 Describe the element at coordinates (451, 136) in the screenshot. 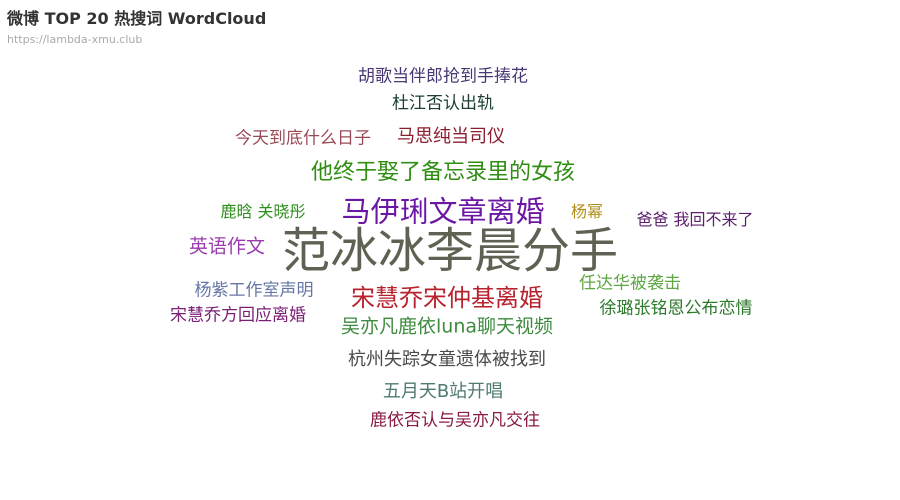

I see `word-item: 马思纯当司仪` at that location.